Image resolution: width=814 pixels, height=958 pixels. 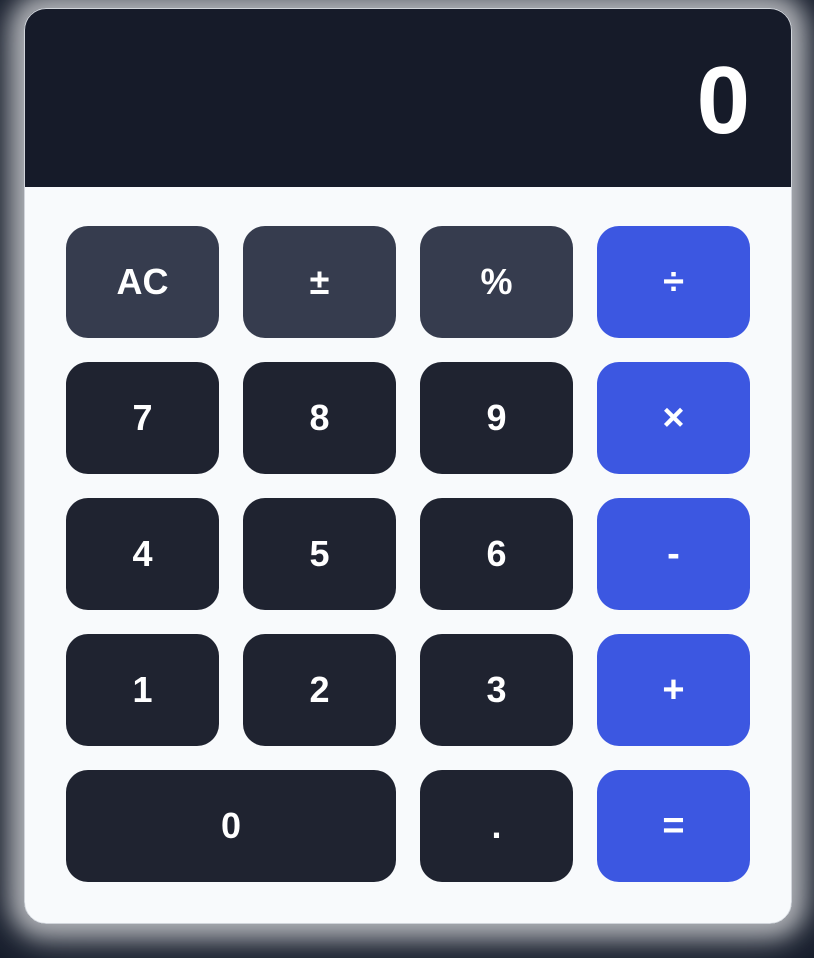 I want to click on clear-button: AC, so click(x=142, y=282).